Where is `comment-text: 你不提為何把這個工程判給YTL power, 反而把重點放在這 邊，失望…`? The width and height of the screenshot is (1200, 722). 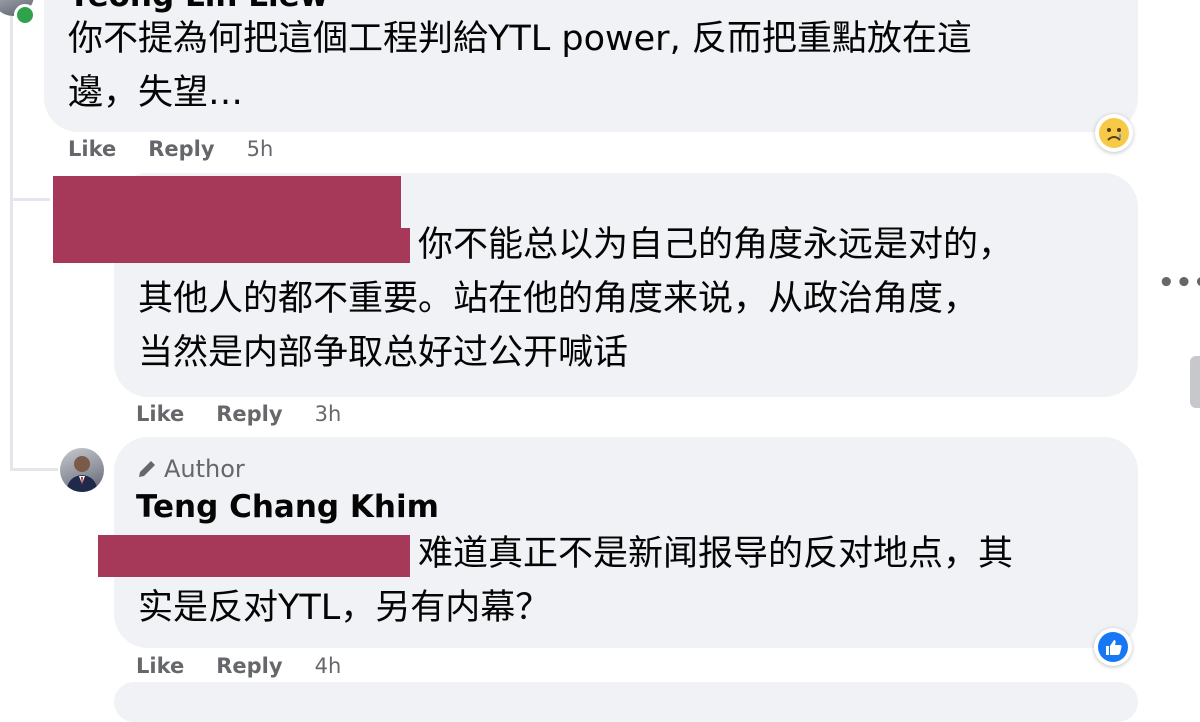 comment-text: 你不提為何把這個工程判給YTL power, 反而把重點放在這 邊，失望… is located at coordinates (520, 66).